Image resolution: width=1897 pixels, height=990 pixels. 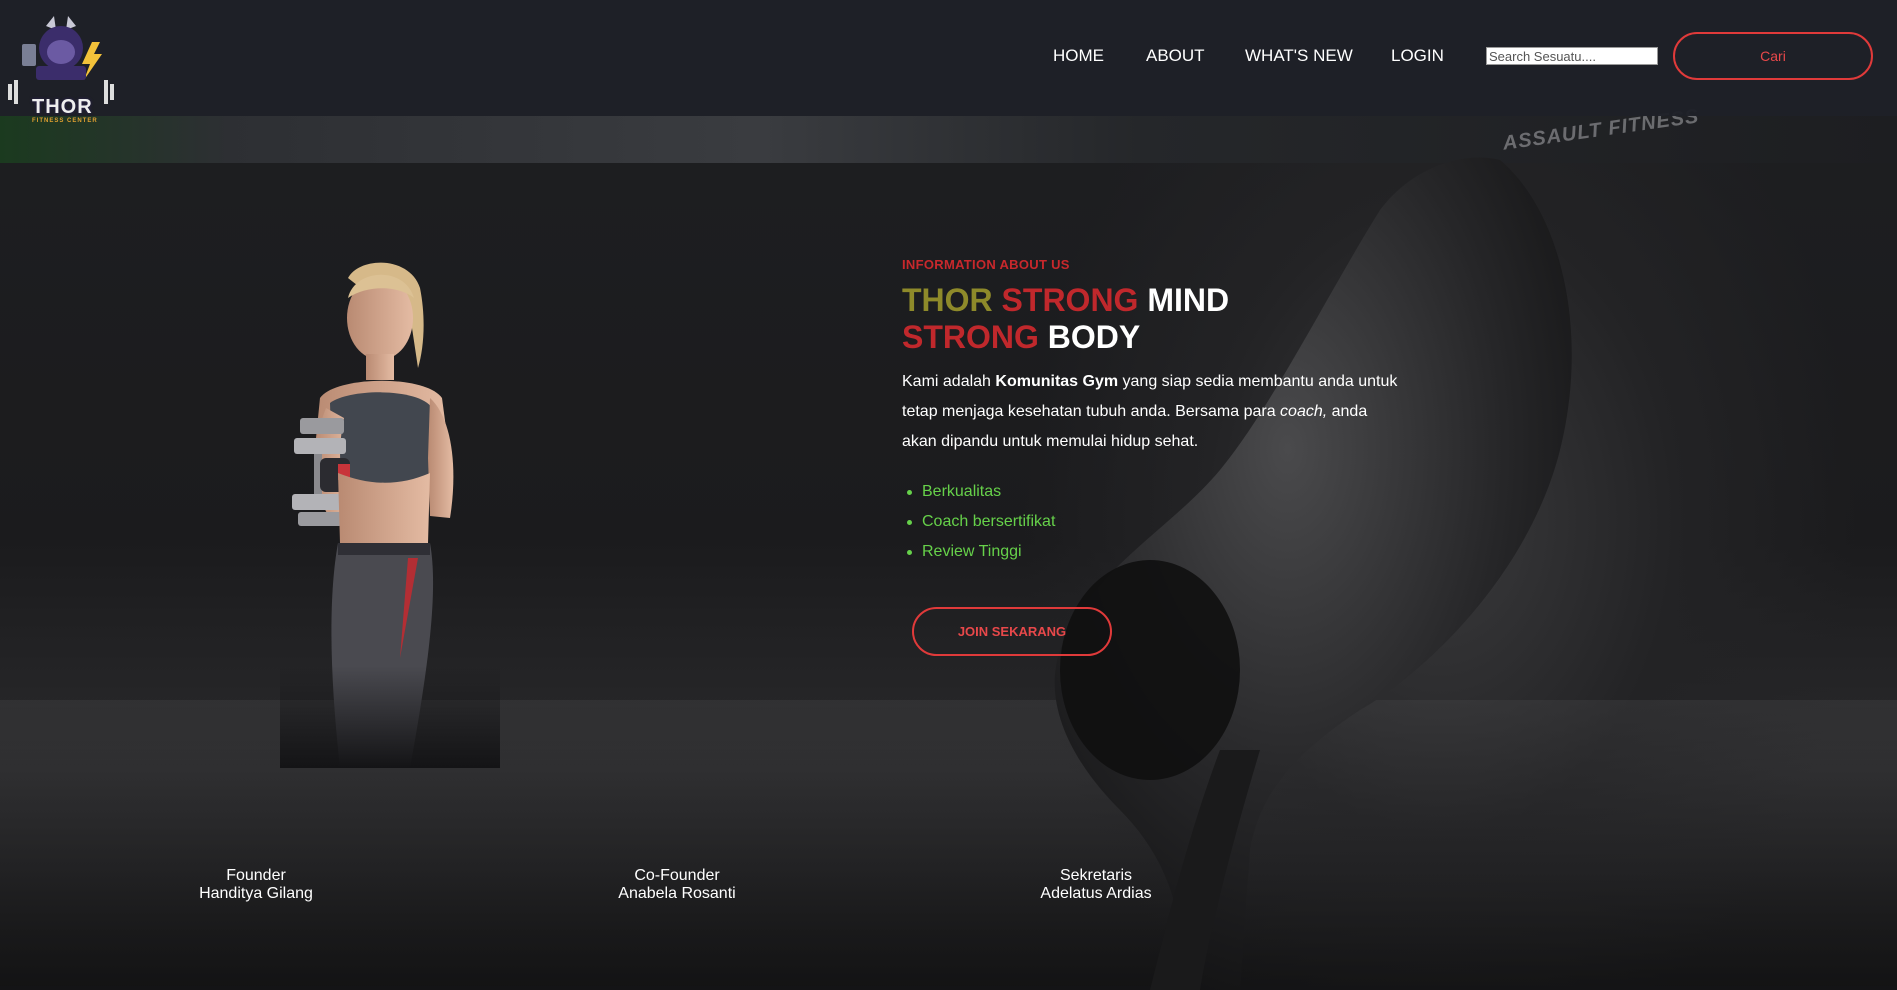 What do you see at coordinates (1057, 381) in the screenshot?
I see `description-bold: Komunitas Gym` at bounding box center [1057, 381].